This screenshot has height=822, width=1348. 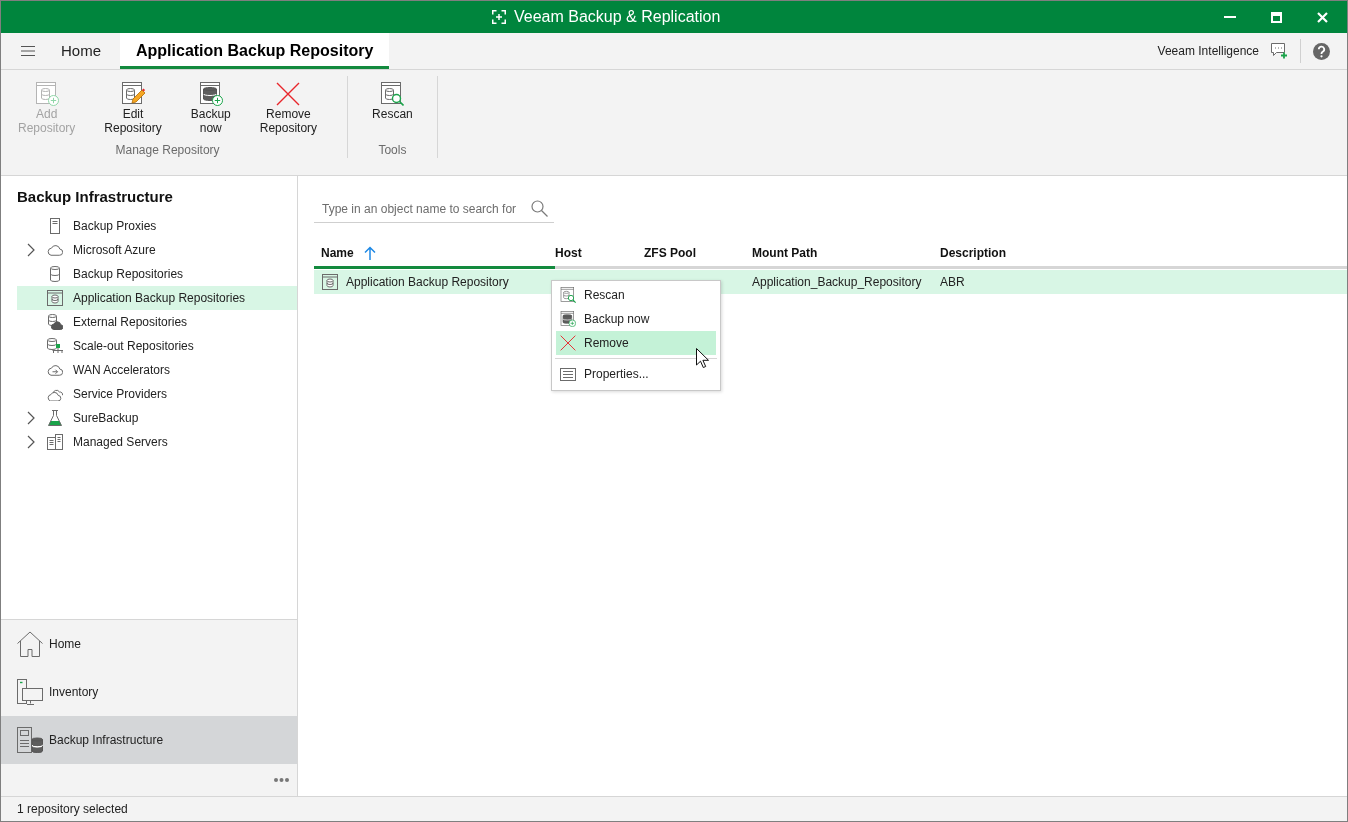 I want to click on tree-item: WAN Accelerators, so click(x=157, y=370).